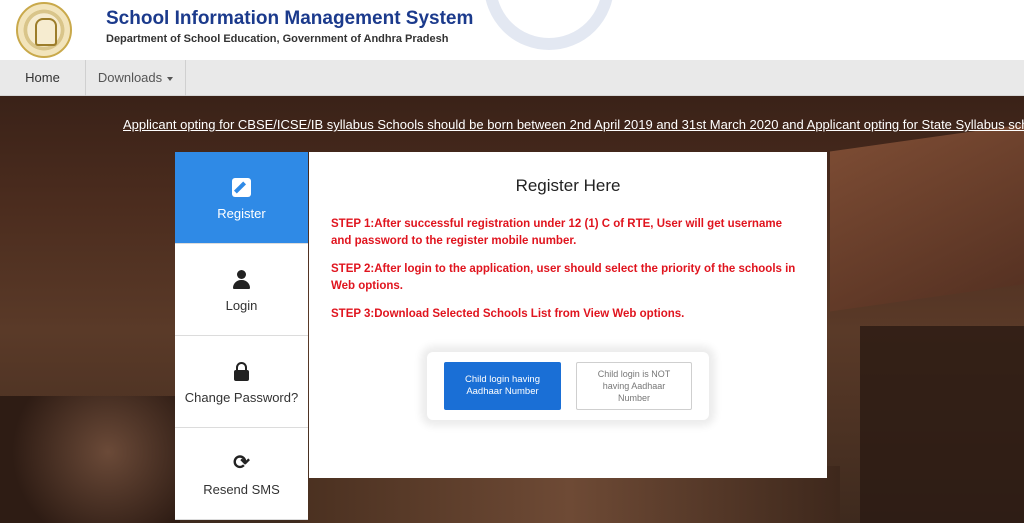 The image size is (1024, 523). I want to click on sidebar-item-resend-sms: ⟳ Resend SMS, so click(241, 474).